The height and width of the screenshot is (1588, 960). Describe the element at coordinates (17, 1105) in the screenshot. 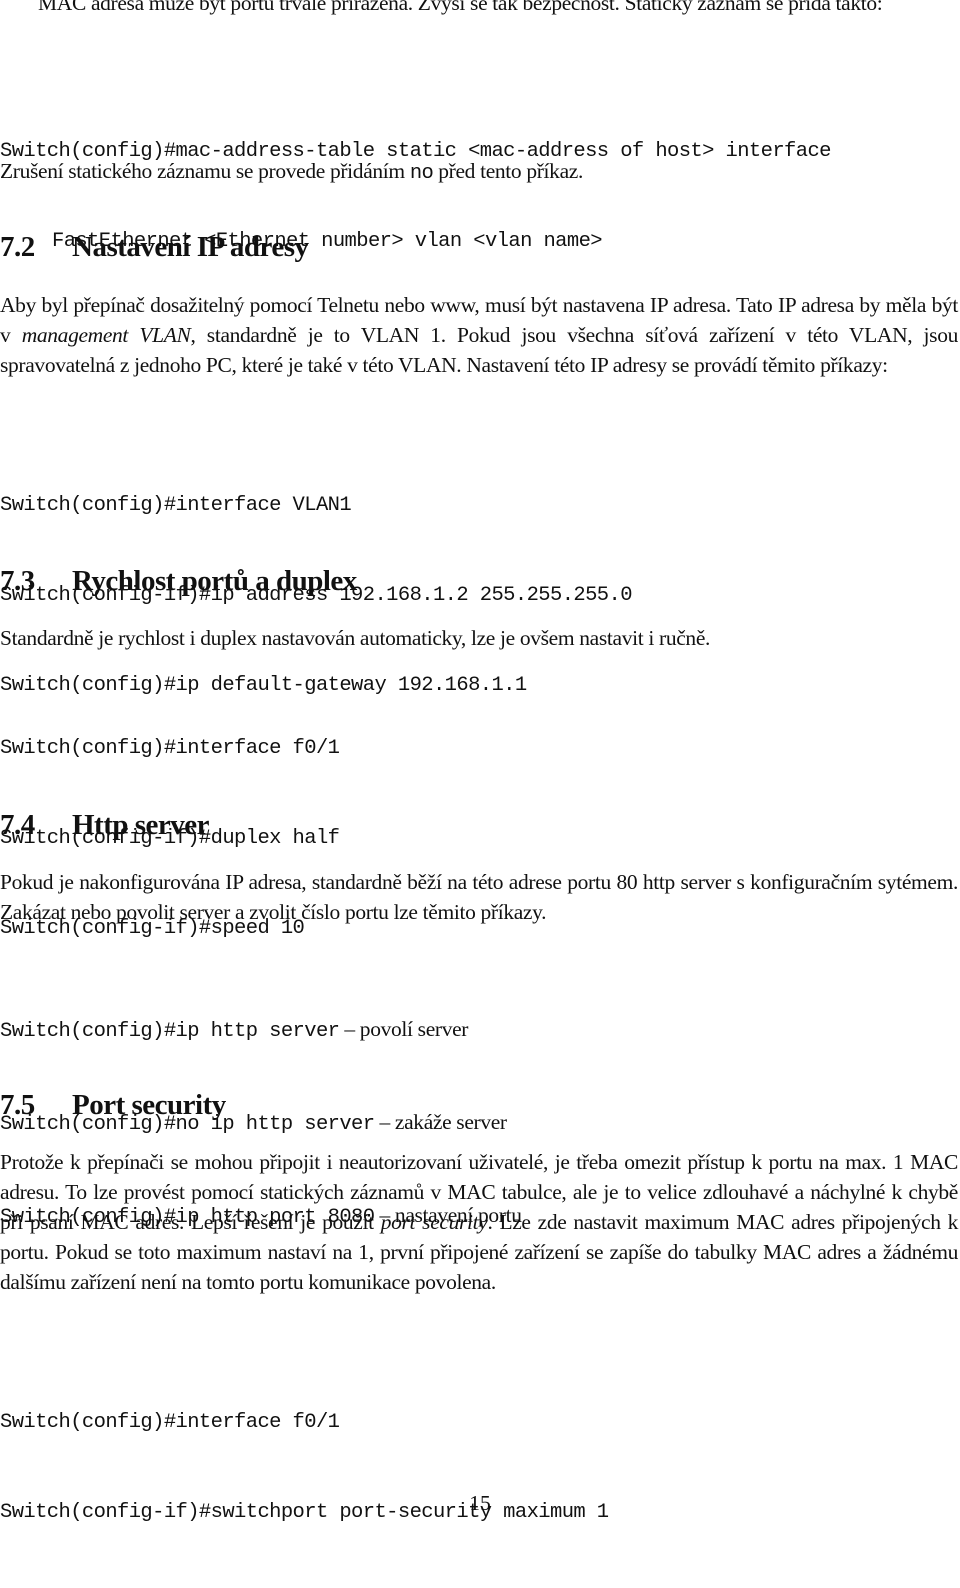

I see `section-number: 7.5` at that location.